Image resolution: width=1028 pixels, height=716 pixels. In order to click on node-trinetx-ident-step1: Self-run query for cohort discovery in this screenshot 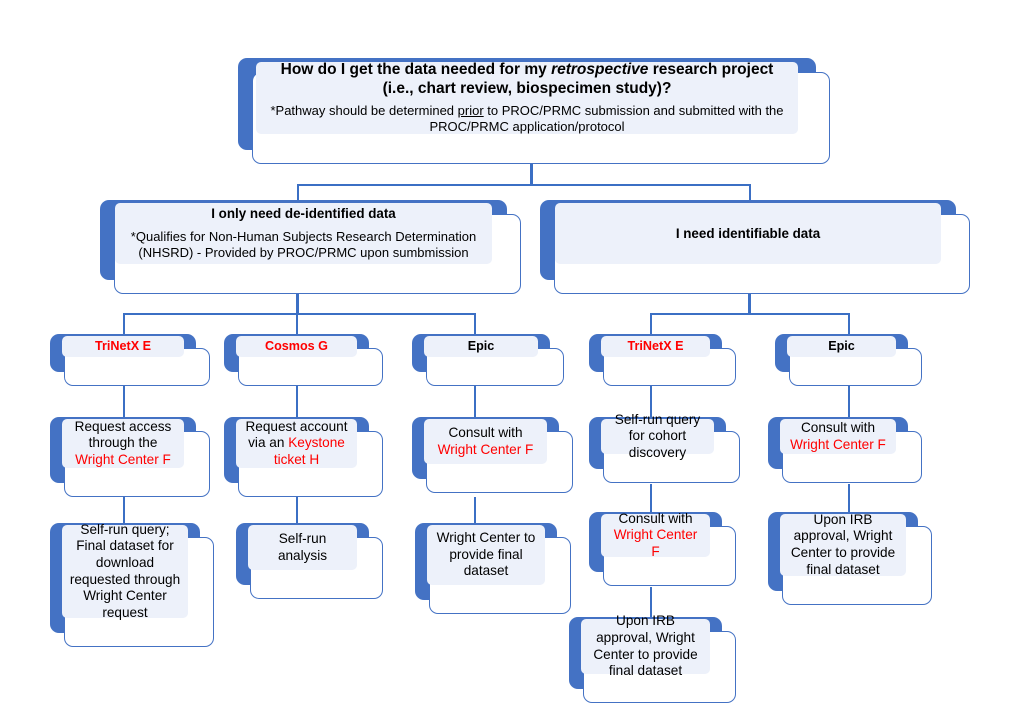, I will do `click(664, 447)`.